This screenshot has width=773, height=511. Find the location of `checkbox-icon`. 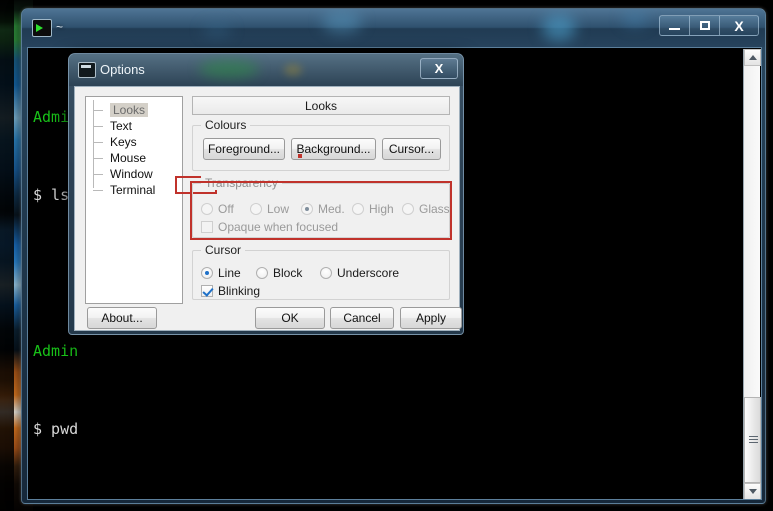

checkbox-icon is located at coordinates (207, 227).